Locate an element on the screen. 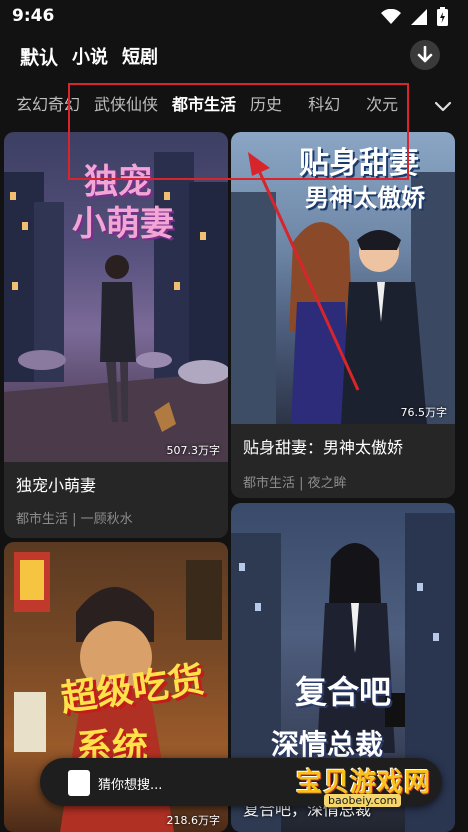 The width and height of the screenshot is (468, 832). book-title: 贴身甜妻：男神太傲娇 is located at coordinates (323, 447).